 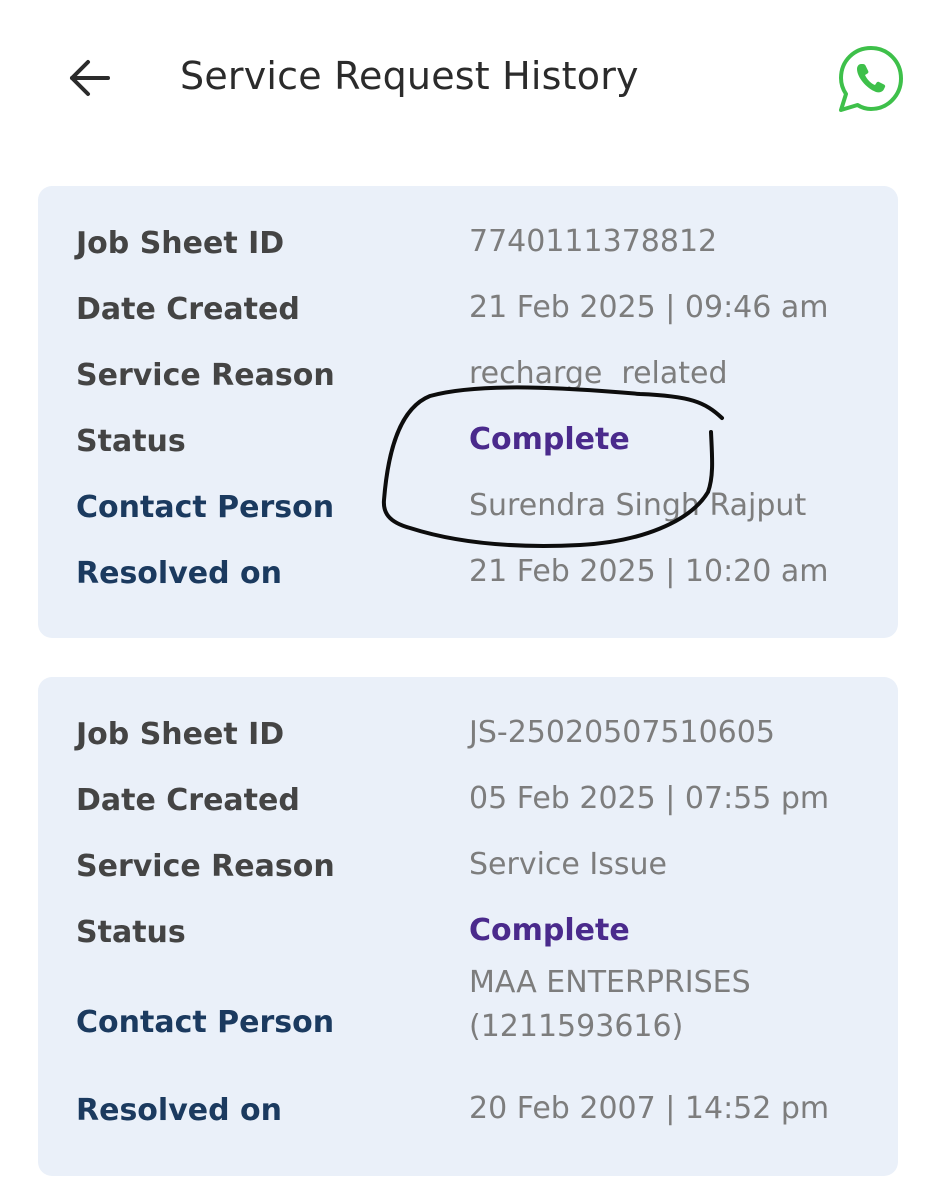 I want to click on date-created-value: 05 Feb 2025 | 07:55 pm, so click(x=649, y=798).